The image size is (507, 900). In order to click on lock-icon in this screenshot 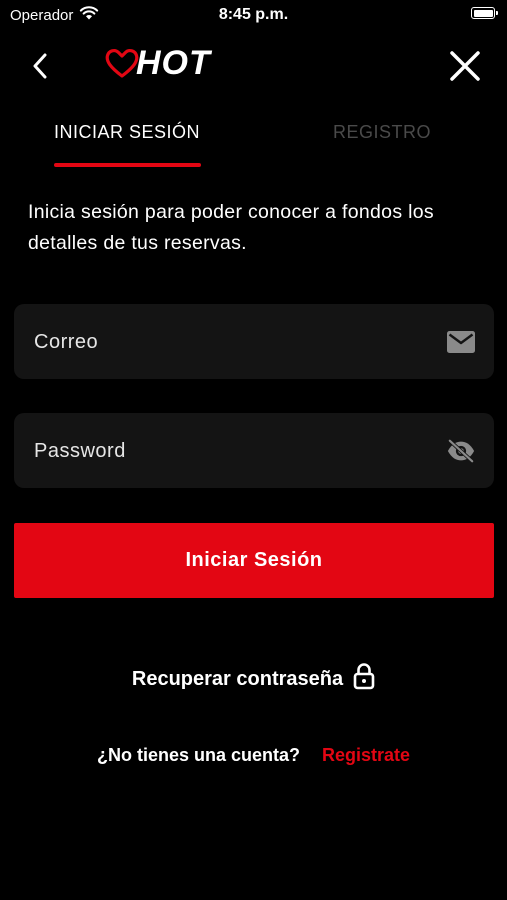, I will do `click(364, 679)`.